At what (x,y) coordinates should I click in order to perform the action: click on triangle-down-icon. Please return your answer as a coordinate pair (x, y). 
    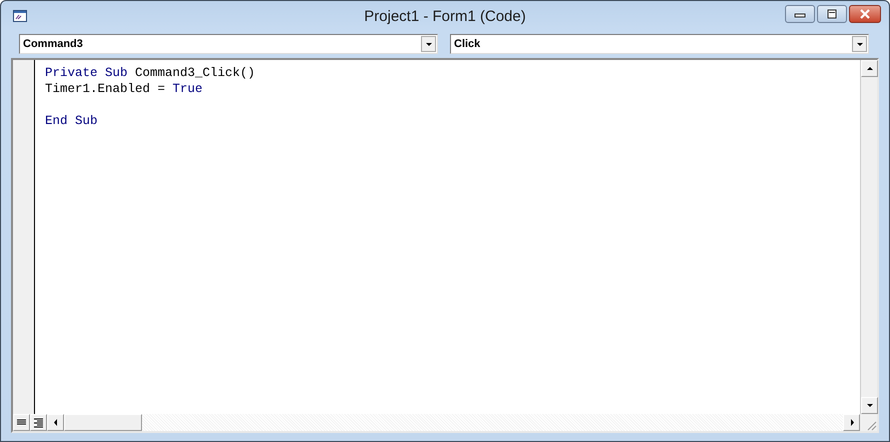
    Looking at the image, I should click on (870, 405).